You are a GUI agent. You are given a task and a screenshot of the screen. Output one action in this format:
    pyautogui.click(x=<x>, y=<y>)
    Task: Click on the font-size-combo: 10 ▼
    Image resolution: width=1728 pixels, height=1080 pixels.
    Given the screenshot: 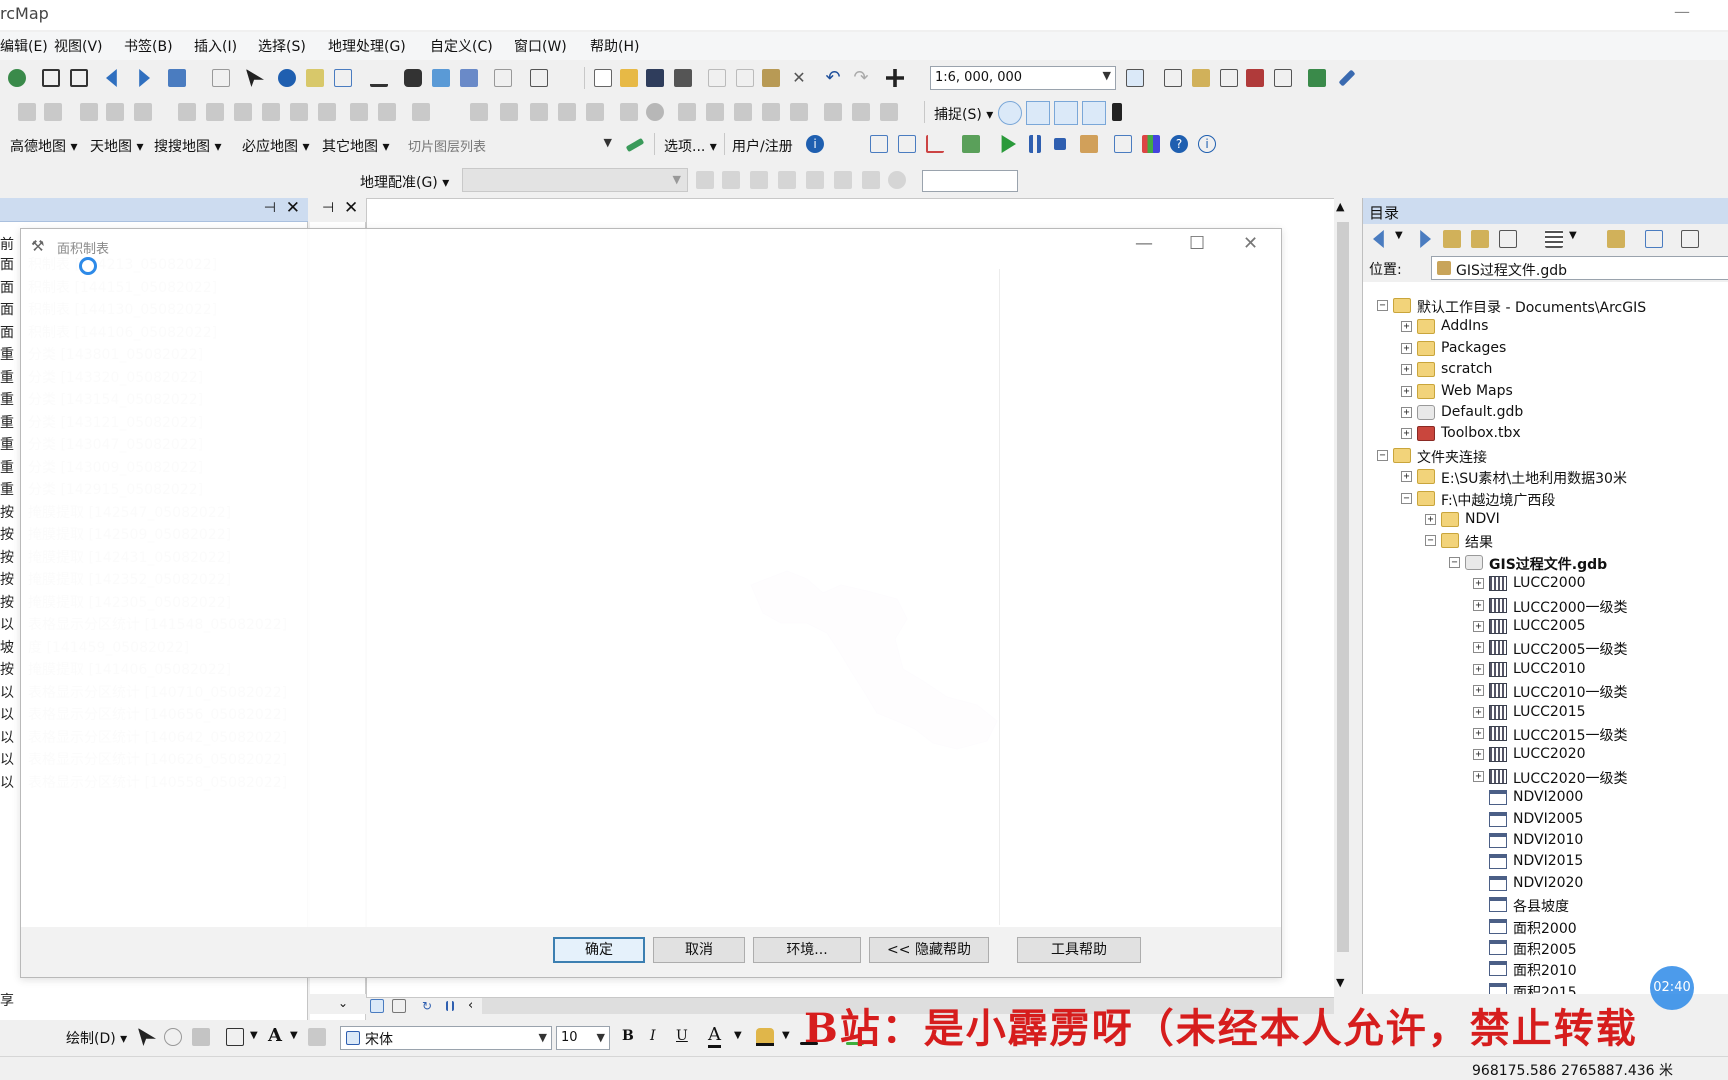 What is the action you would take?
    pyautogui.click(x=583, y=1038)
    